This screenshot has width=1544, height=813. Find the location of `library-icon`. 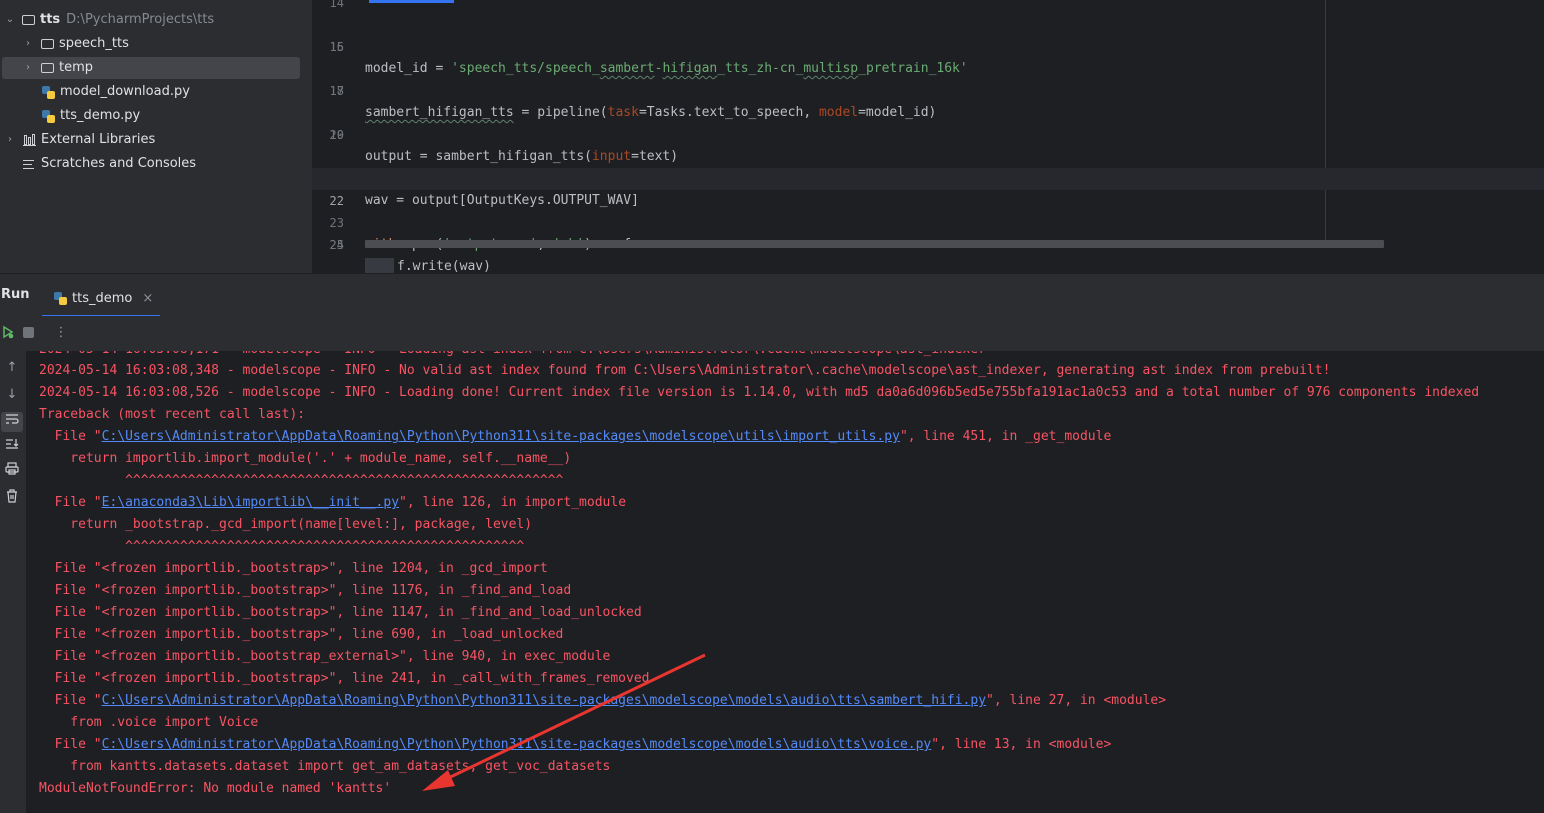

library-icon is located at coordinates (29, 140).